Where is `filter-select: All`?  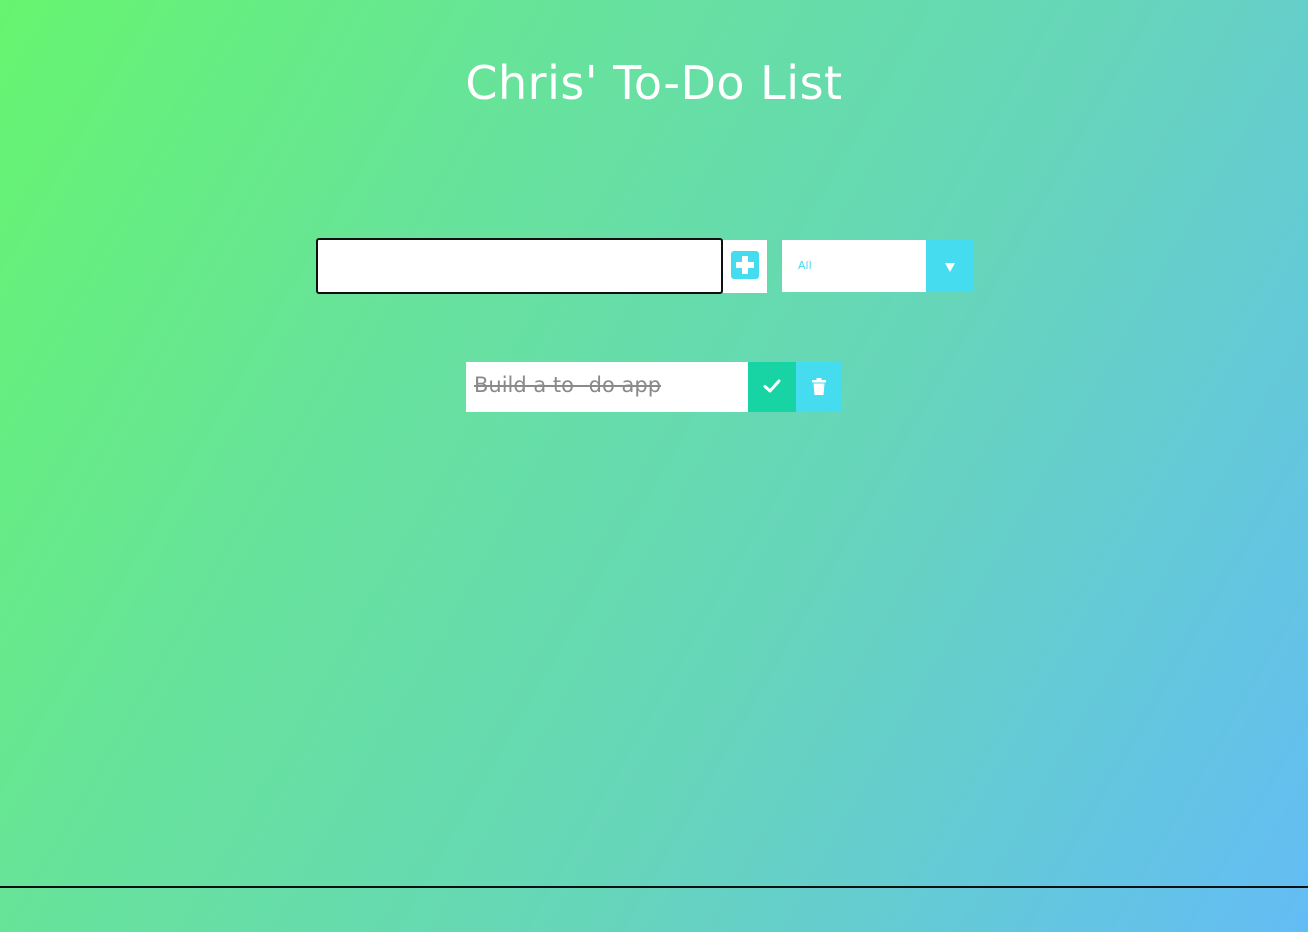
filter-select: All is located at coordinates (878, 266).